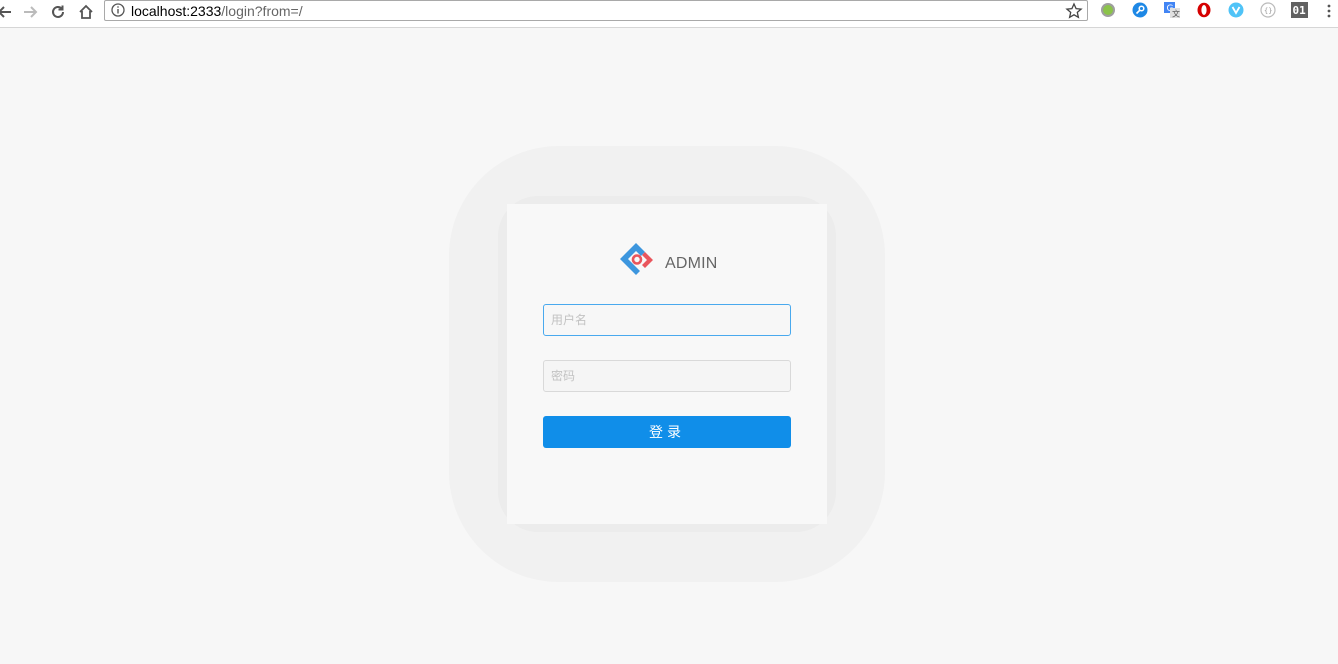 The height and width of the screenshot is (664, 1338). I want to click on extension-green-circle-icon, so click(1108, 10).